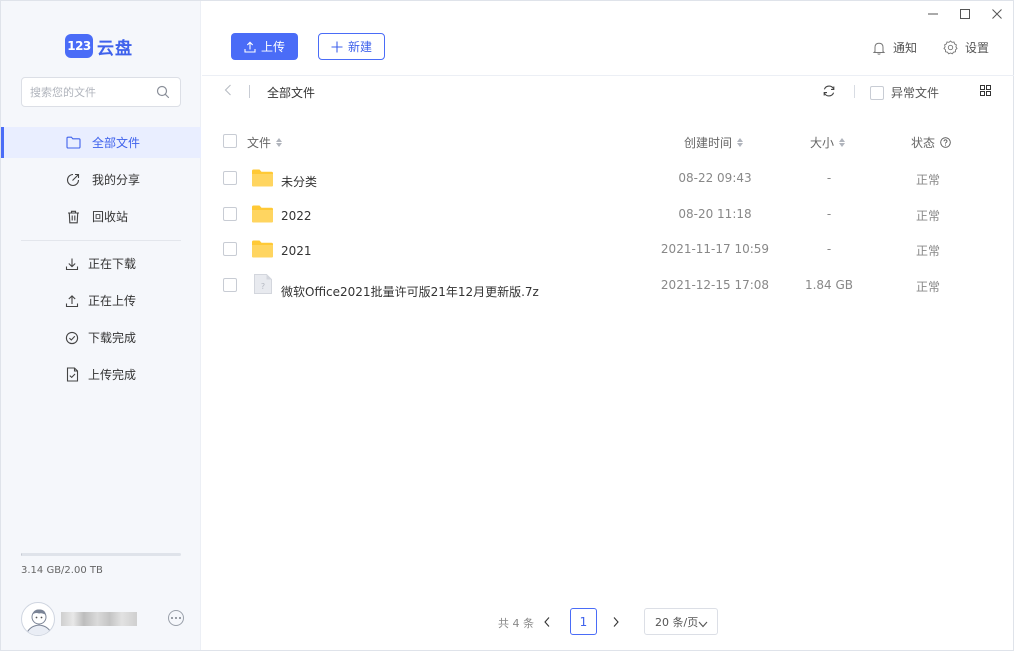 The image size is (1014, 651). I want to click on username-blurred, so click(99, 619).